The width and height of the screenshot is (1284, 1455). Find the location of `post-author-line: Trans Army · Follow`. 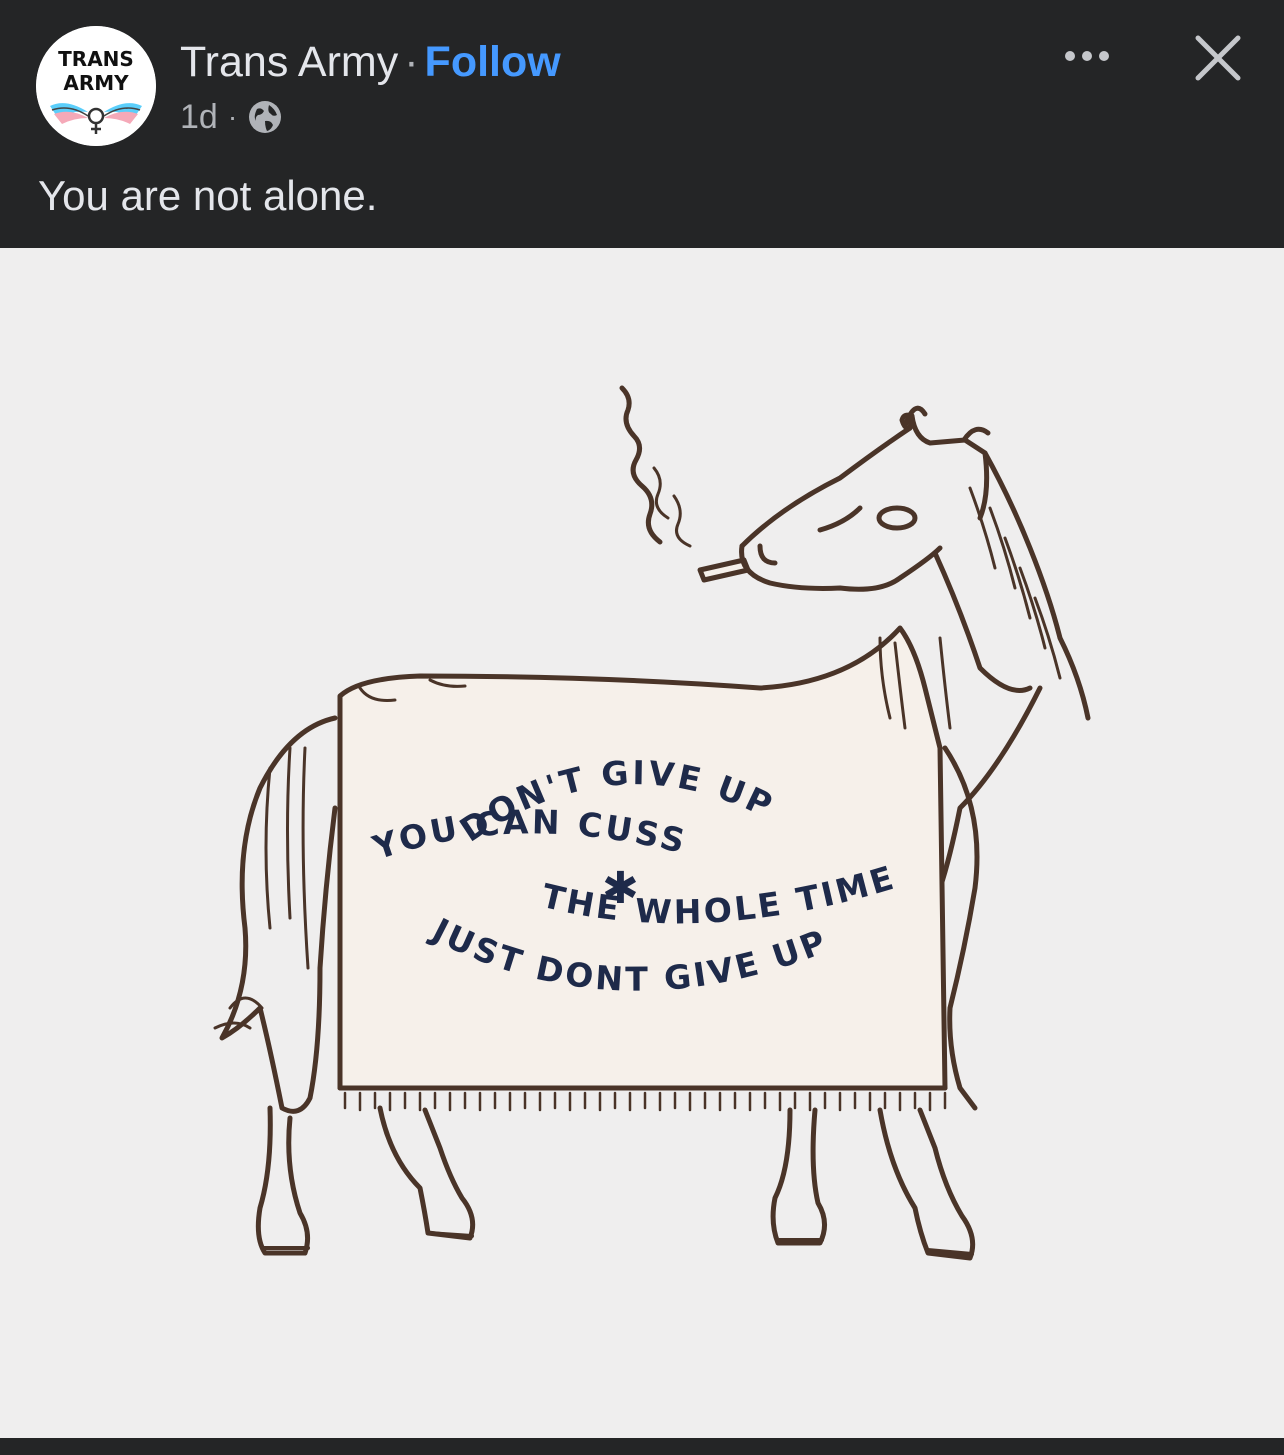

post-author-line: Trans Army · Follow is located at coordinates (370, 62).